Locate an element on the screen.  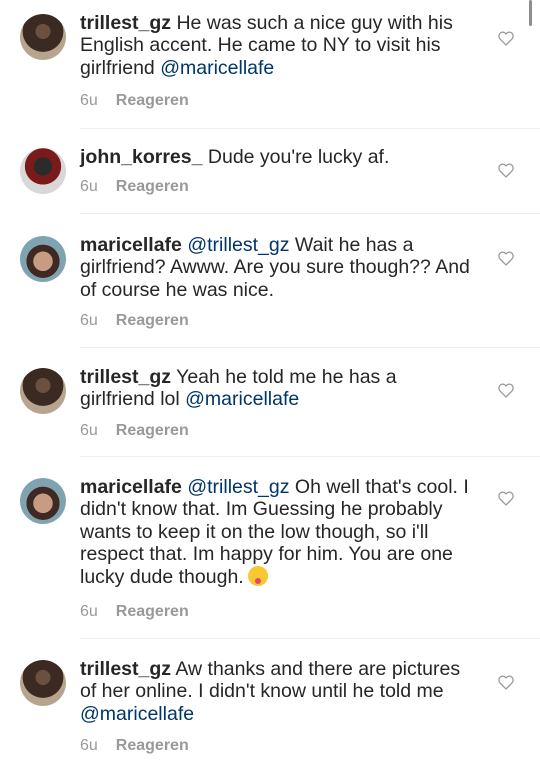
comment-text: john_korres_ Dude you're lucky af. is located at coordinates (275, 157).